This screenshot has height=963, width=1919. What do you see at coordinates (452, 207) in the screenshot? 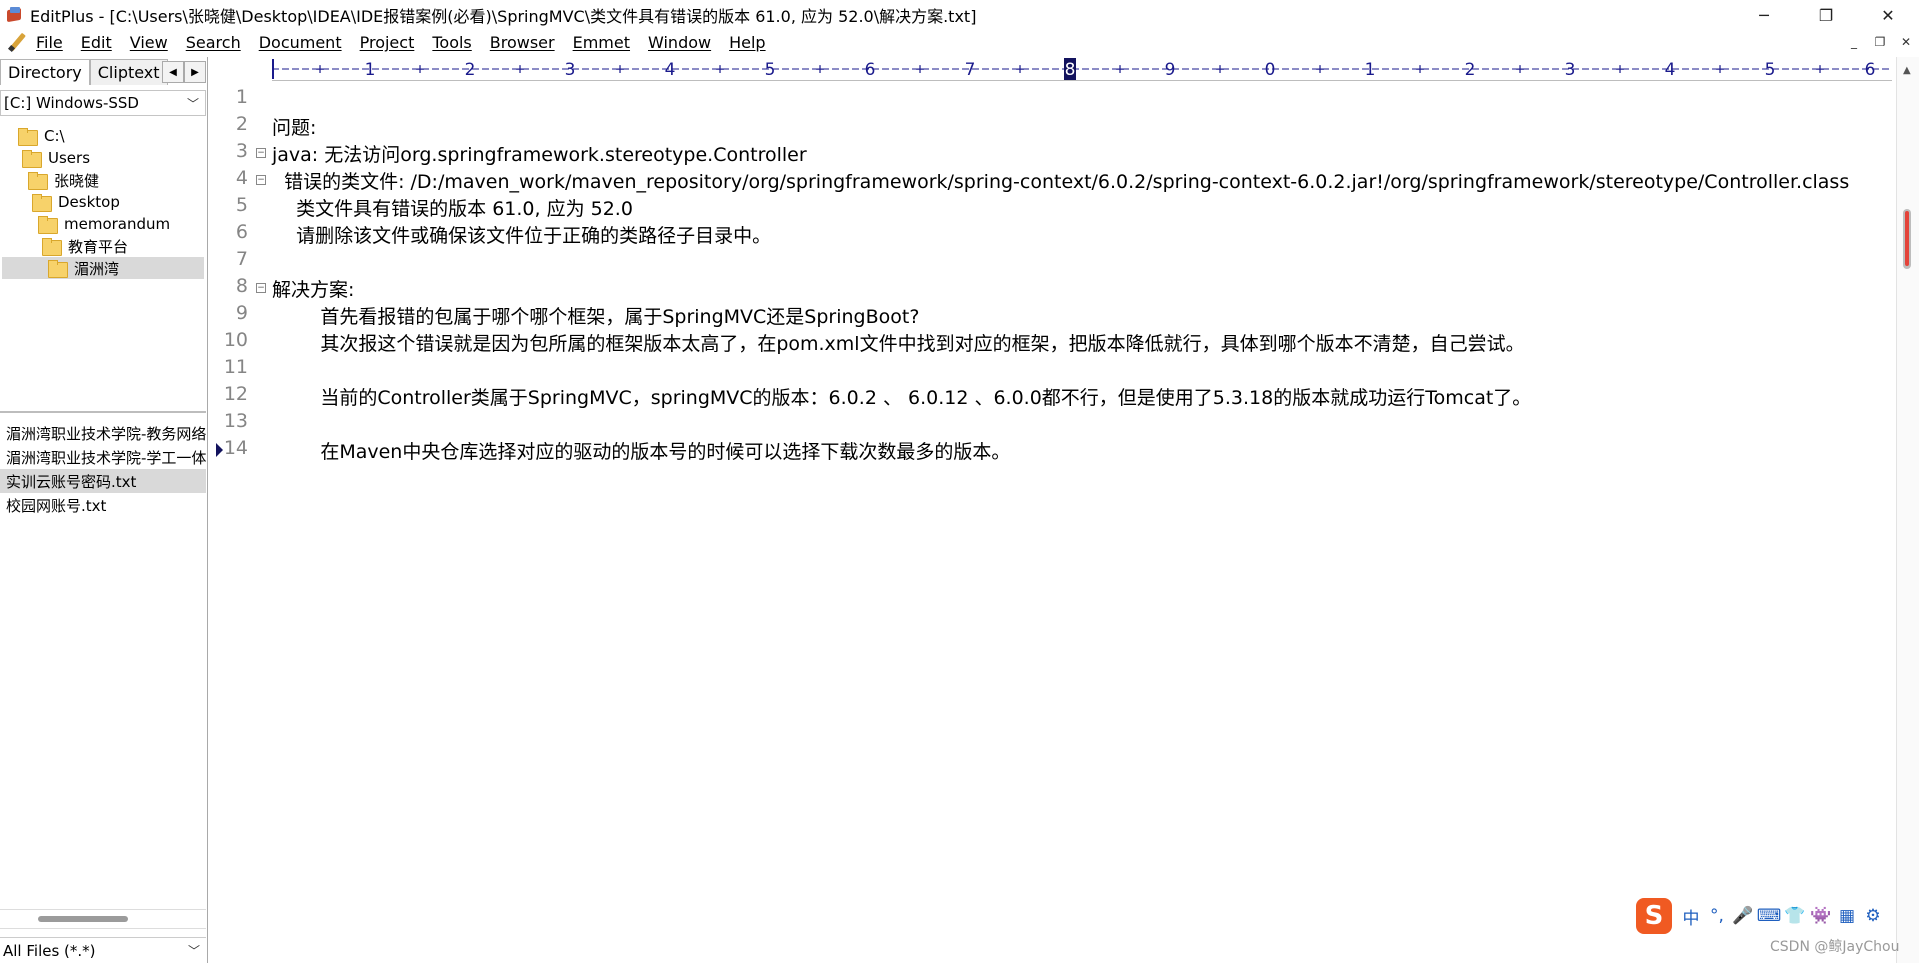
I see `code-line: 类文件具有错误的版本 61.0, 应为 52.0` at bounding box center [452, 207].